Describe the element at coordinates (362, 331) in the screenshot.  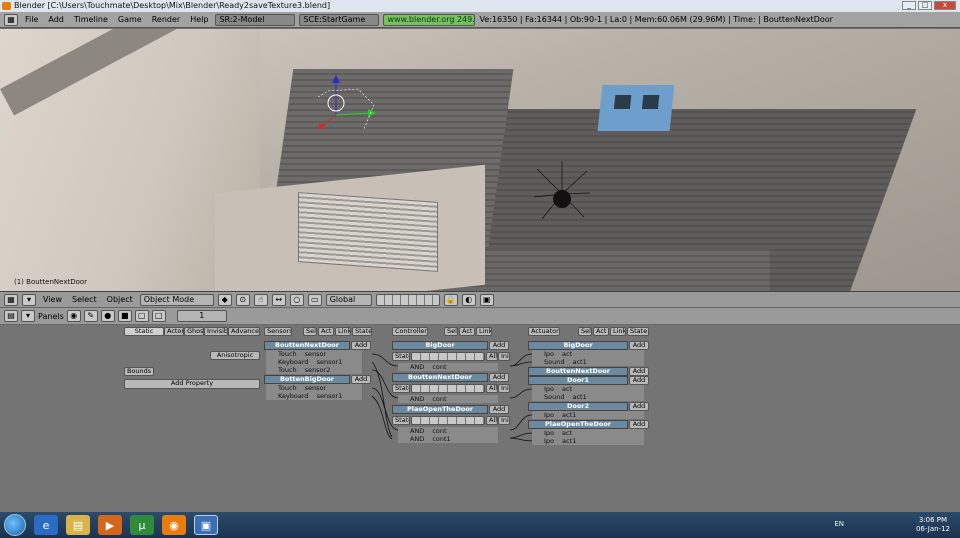
I see `sensors-state-toggle: State` at that location.